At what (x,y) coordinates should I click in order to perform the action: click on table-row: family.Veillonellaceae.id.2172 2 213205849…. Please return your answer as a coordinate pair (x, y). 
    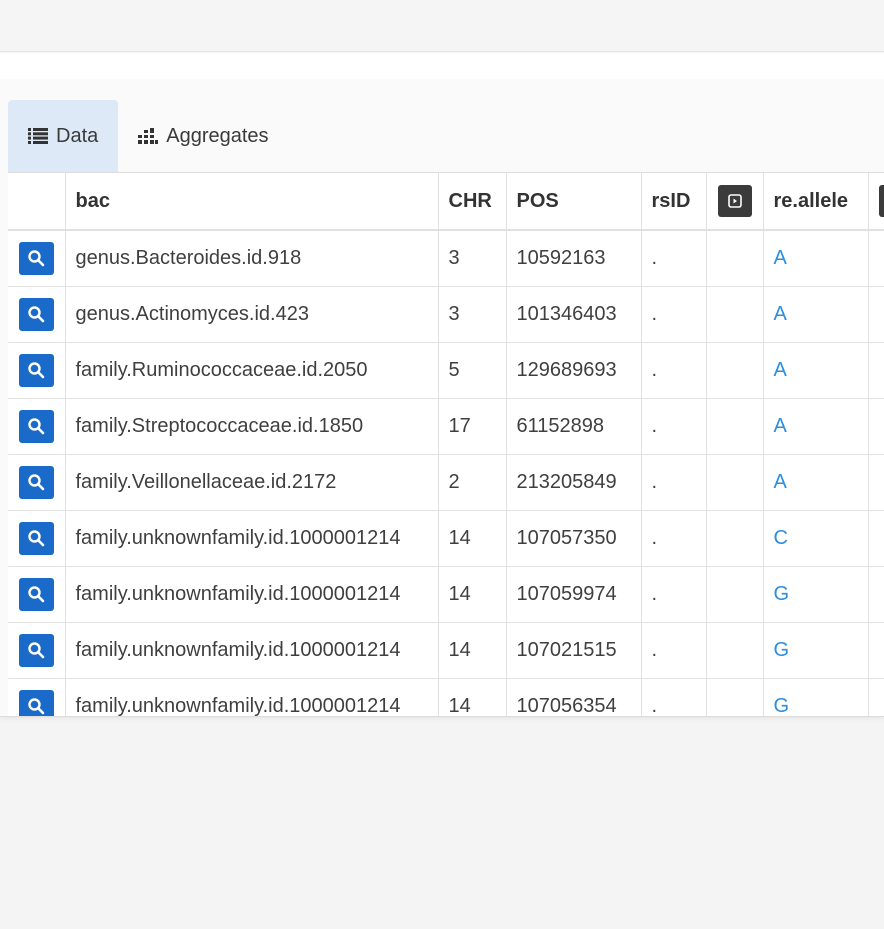
    Looking at the image, I should click on (446, 482).